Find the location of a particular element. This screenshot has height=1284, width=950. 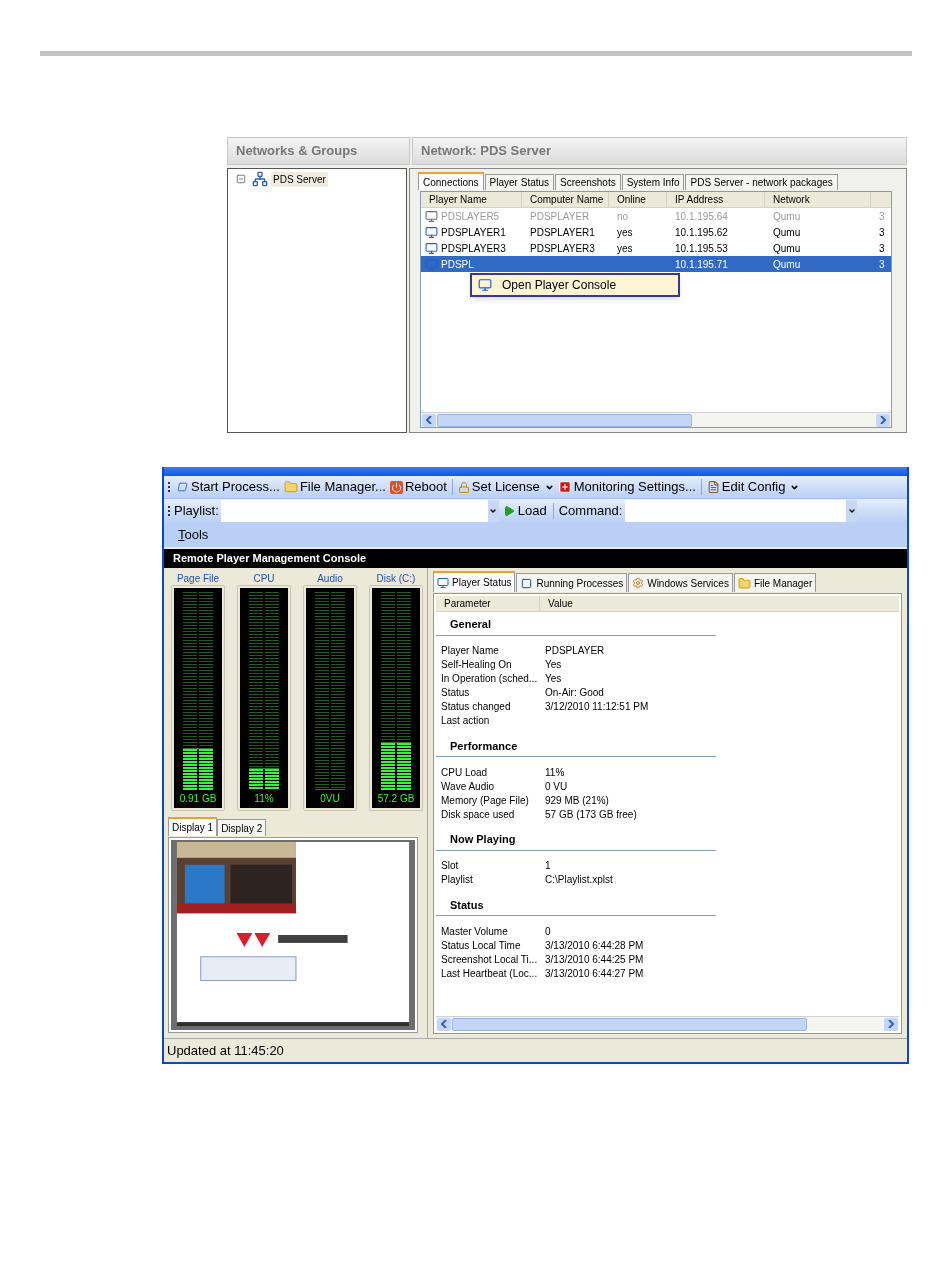

table-row: PDSPLAYER3 PDSPLAYER3 yes 10.1.195.53 Qumu 3 is located at coordinates (656, 248).